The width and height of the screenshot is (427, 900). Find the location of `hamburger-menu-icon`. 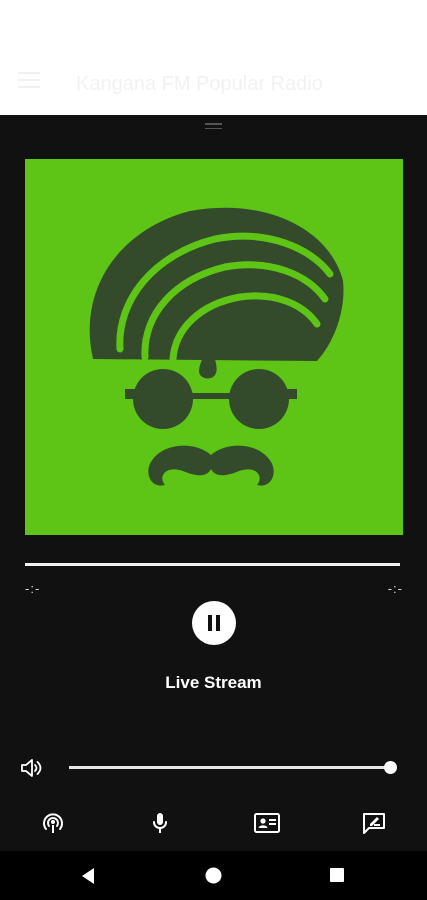

hamburger-menu-icon is located at coordinates (29, 80).